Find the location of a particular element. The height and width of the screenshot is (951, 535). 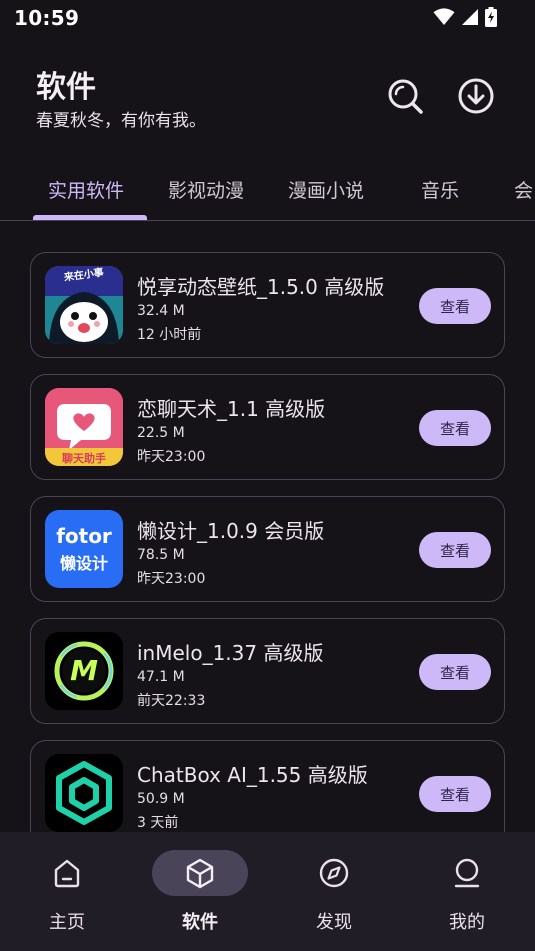

app-time: 12 小时前 is located at coordinates (169, 335).